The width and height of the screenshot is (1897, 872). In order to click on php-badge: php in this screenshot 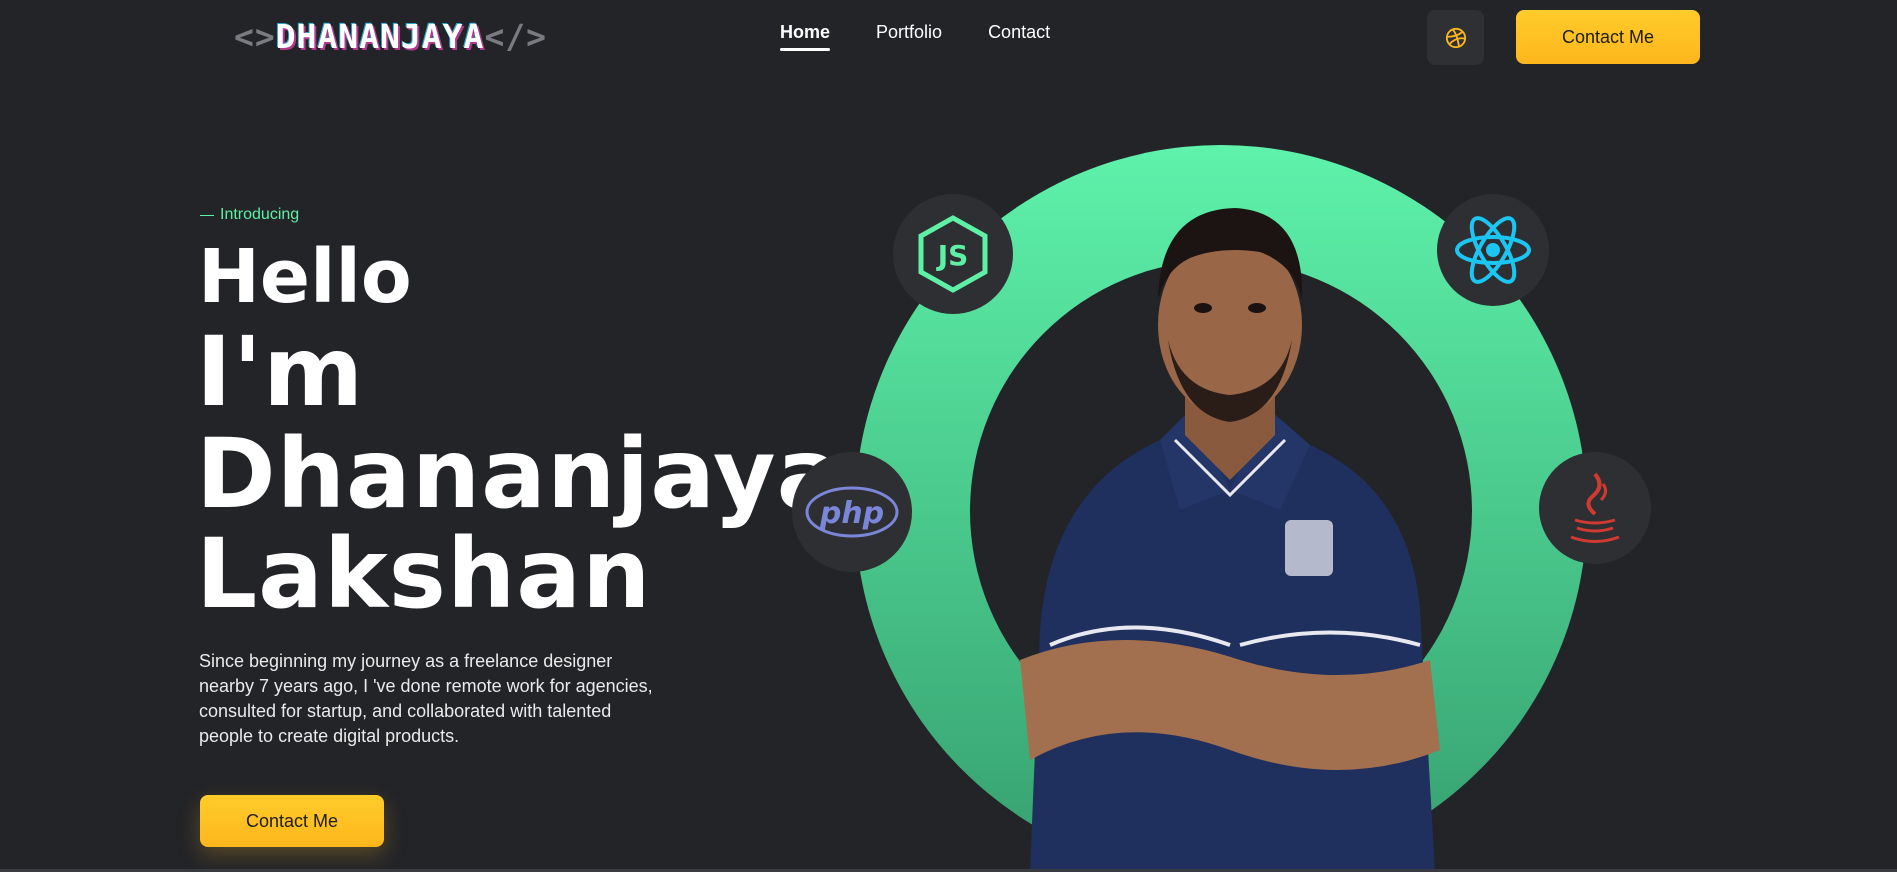, I will do `click(852, 512)`.